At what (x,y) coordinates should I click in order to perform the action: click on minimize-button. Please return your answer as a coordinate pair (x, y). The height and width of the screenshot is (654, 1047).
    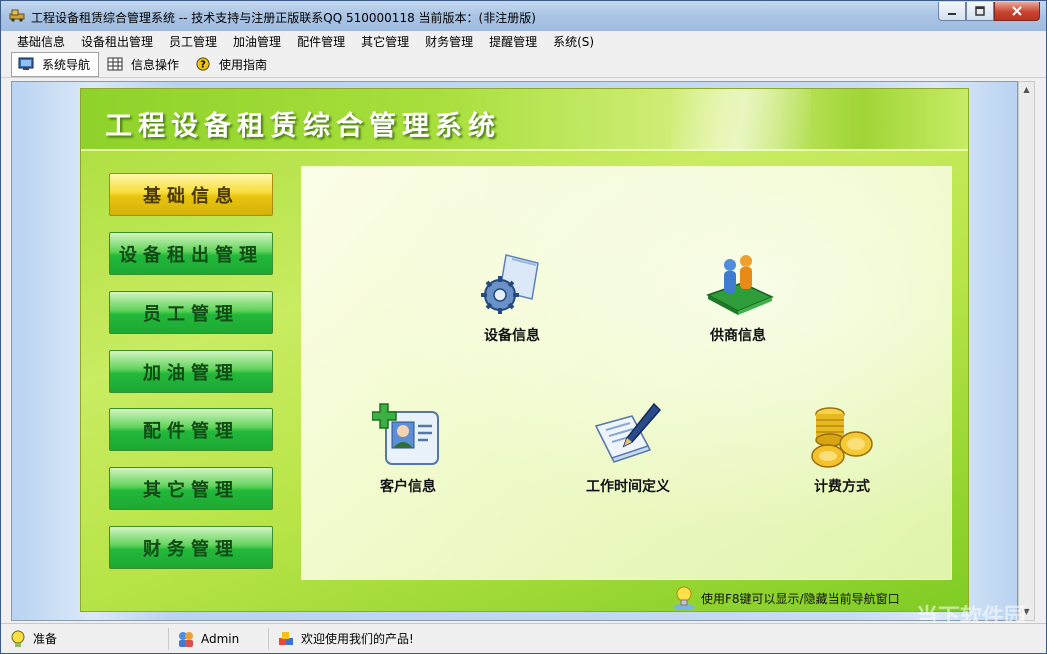
    Looking at the image, I should click on (952, 11).